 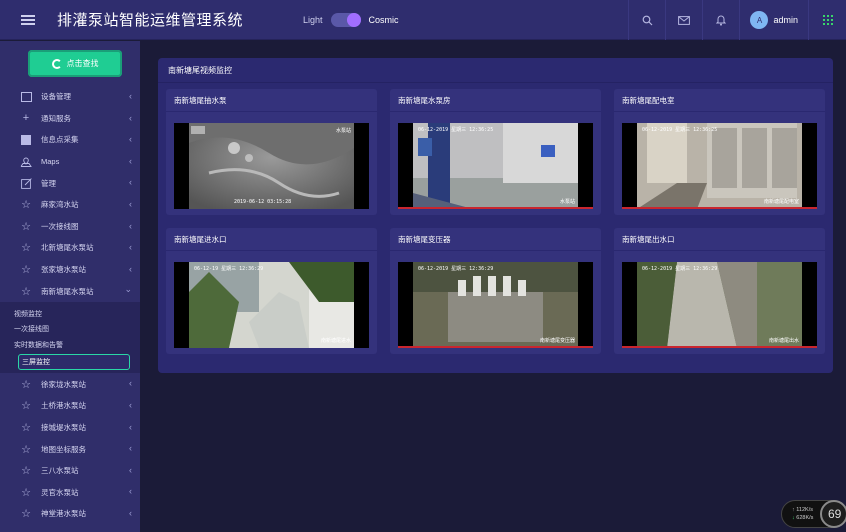 What do you see at coordinates (804, 510) in the screenshot?
I see `upload-rate: 112K/s` at bounding box center [804, 510].